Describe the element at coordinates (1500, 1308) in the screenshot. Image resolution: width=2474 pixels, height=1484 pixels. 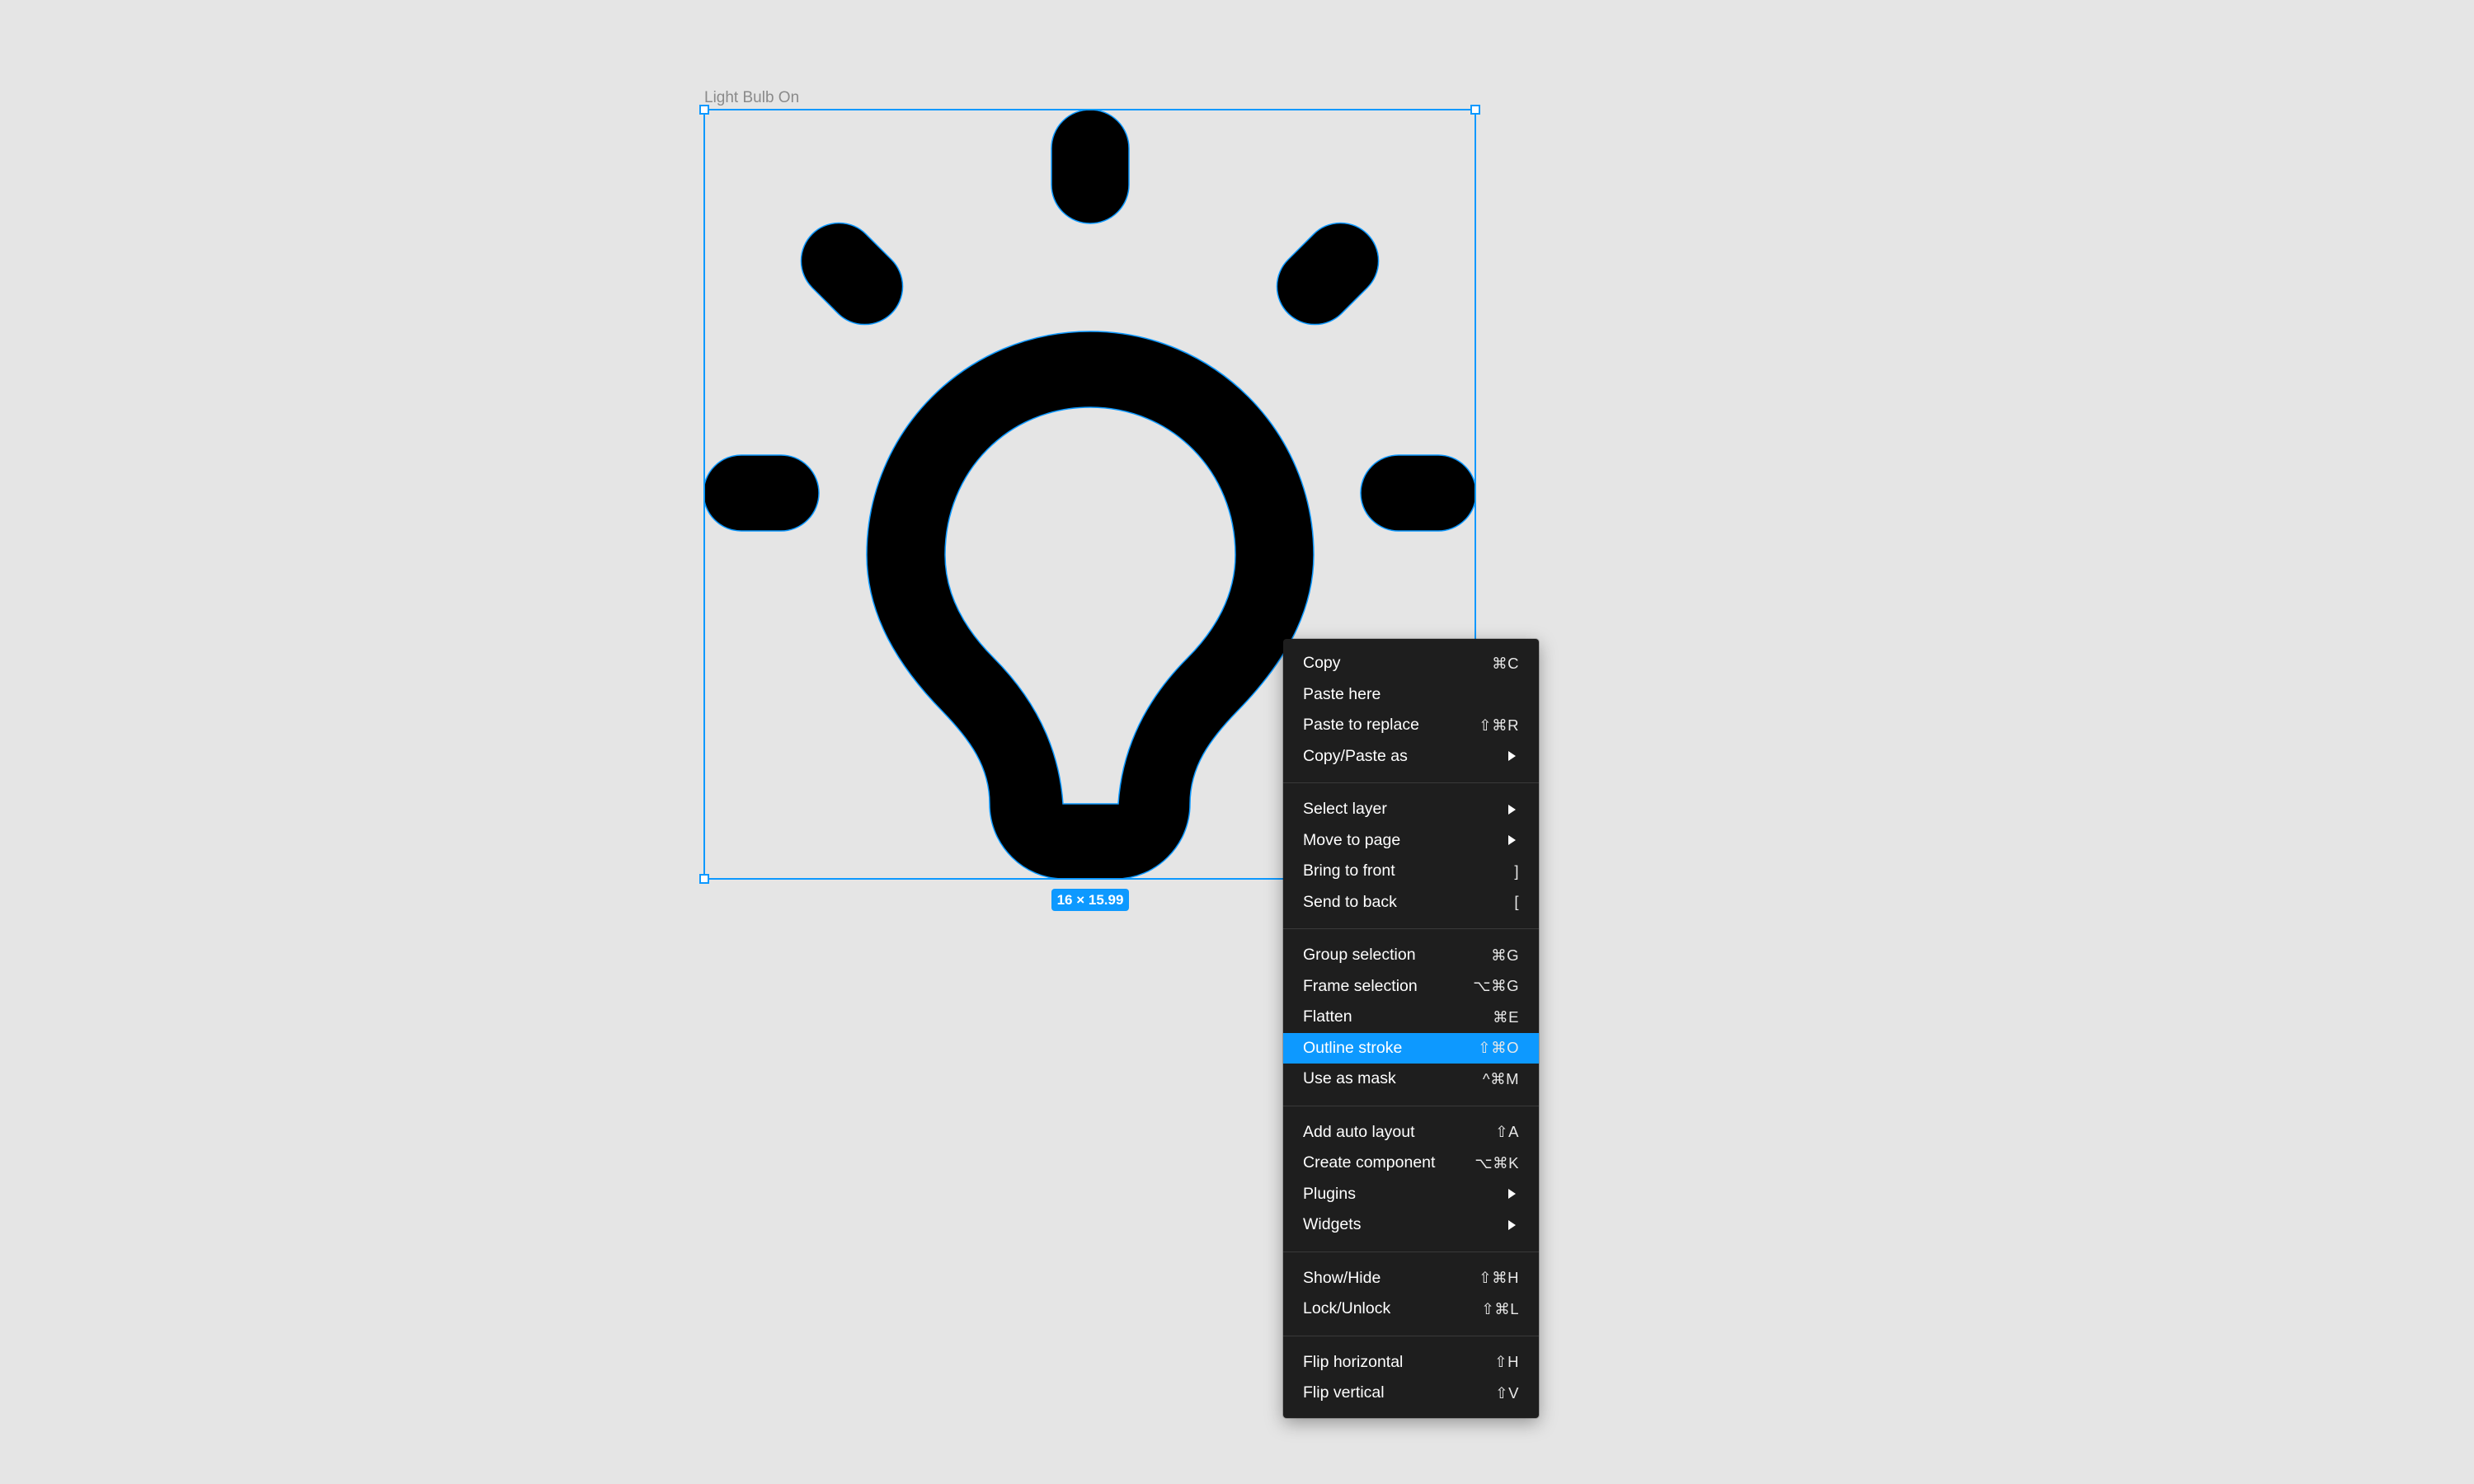
I see `menu-item-shortcut: ⇧⌘L` at that location.